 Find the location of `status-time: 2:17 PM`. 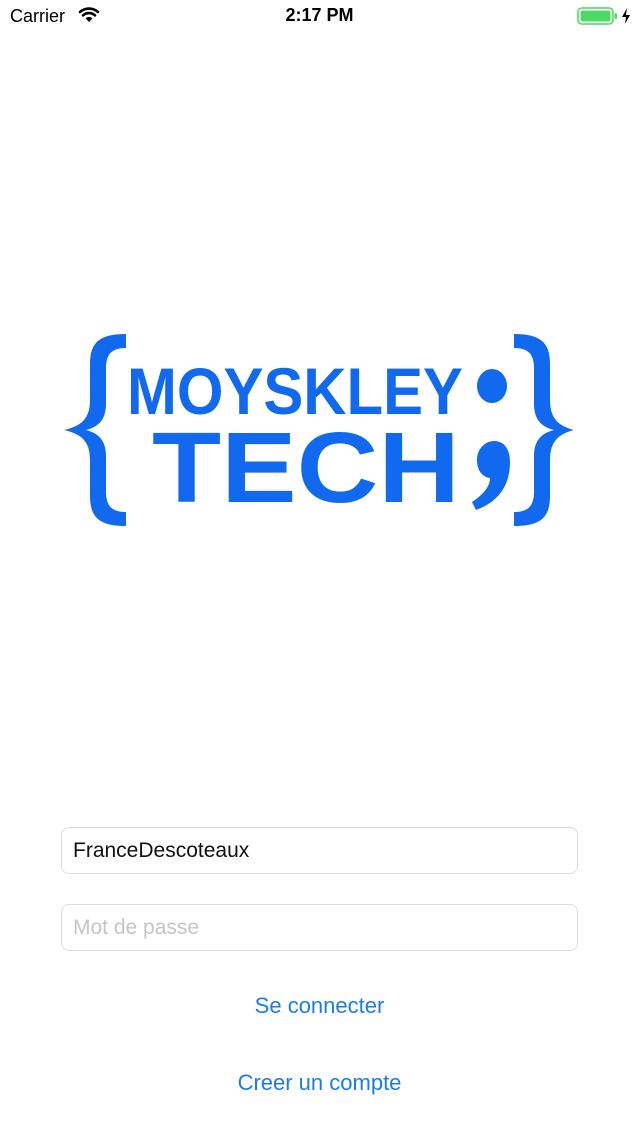

status-time: 2:17 PM is located at coordinates (319, 15).